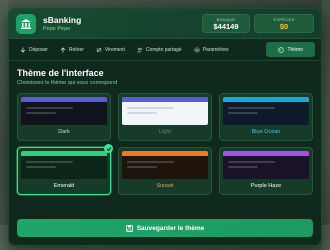 This screenshot has width=330, height=250. I want to click on tab-label: Retirer, so click(76, 49).